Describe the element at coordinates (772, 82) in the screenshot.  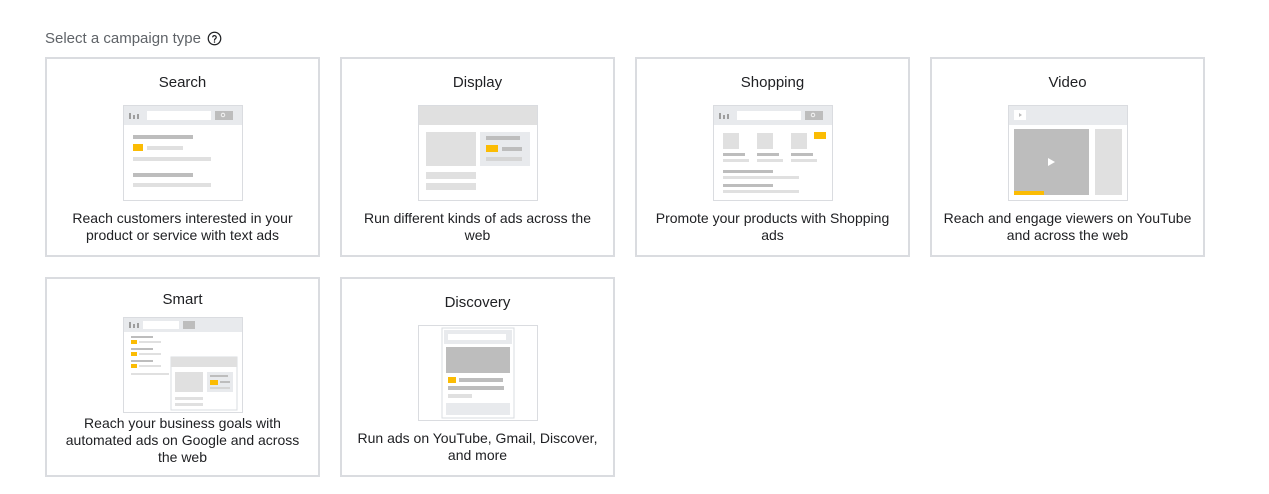
I see `card-title: Shopping` at that location.